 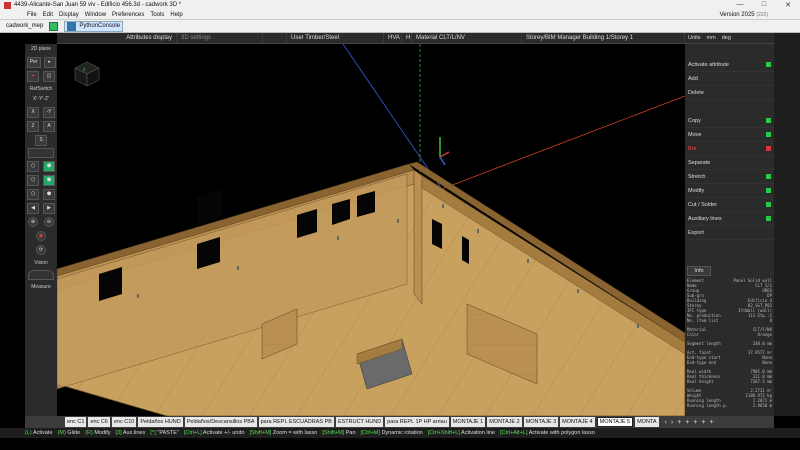 I want to click on right-scrollbar, so click(x=787, y=224).